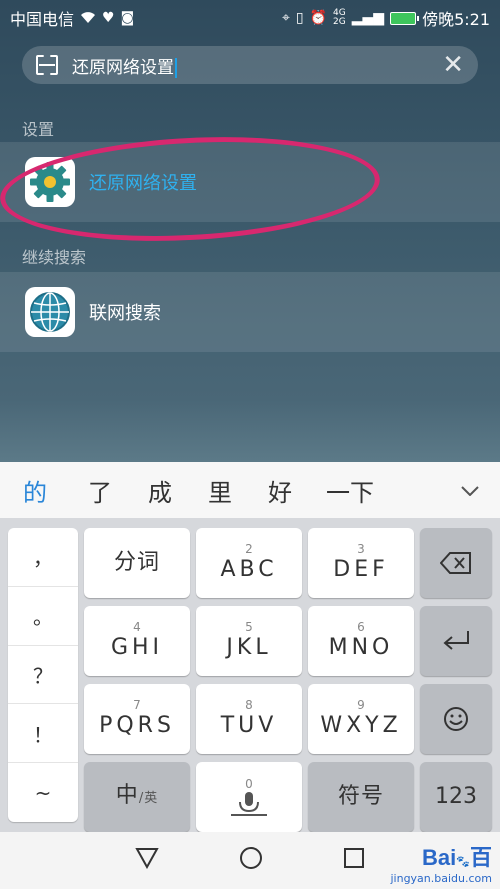 The height and width of the screenshot is (889, 500). What do you see at coordinates (249, 641) in the screenshot?
I see `key-jkl: 5 JKL` at bounding box center [249, 641].